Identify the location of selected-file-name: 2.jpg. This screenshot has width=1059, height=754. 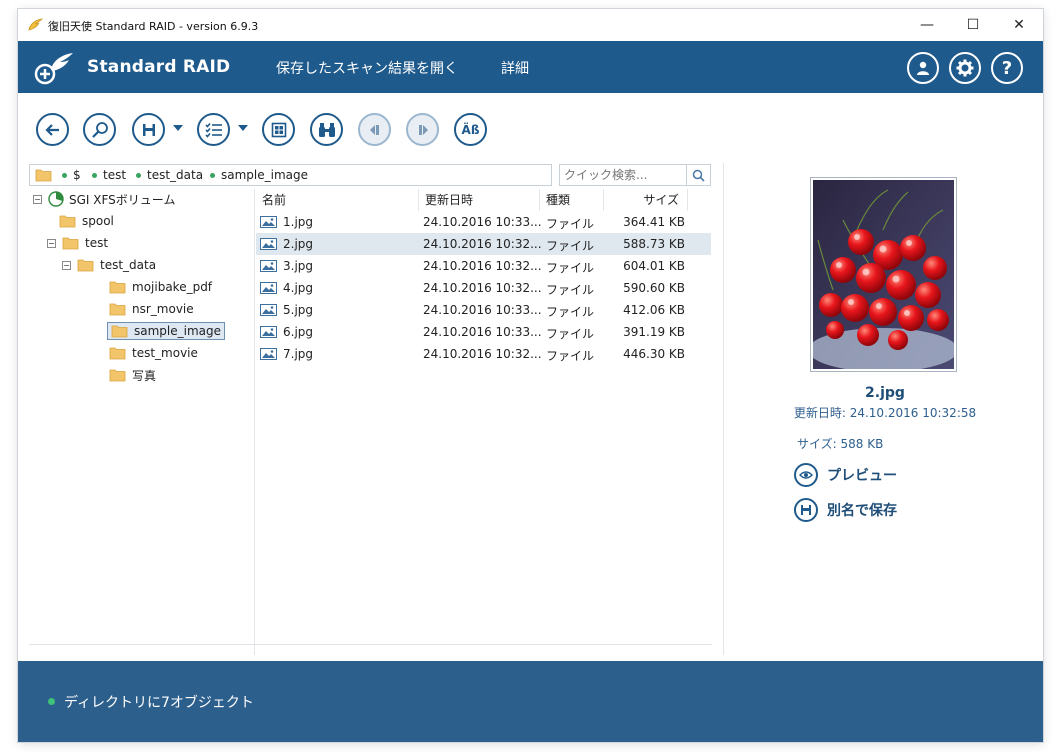
(885, 393).